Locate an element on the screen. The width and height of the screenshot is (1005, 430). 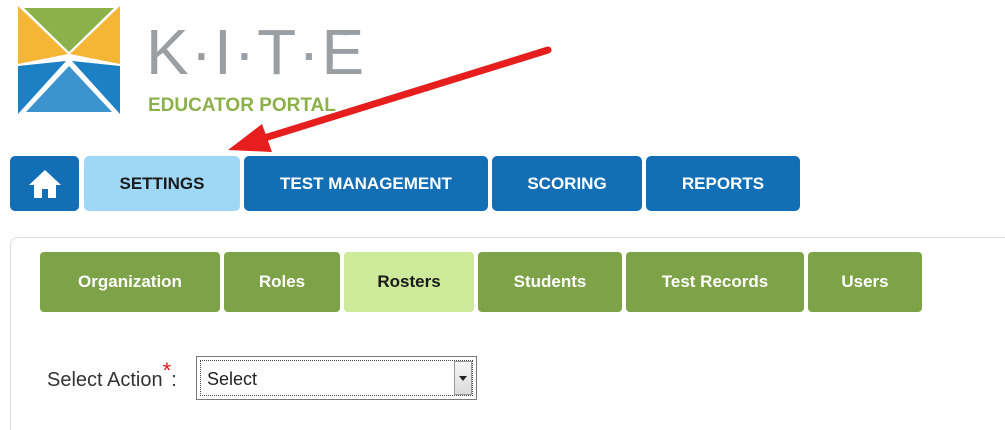
subtab-users: Users is located at coordinates (865, 282).